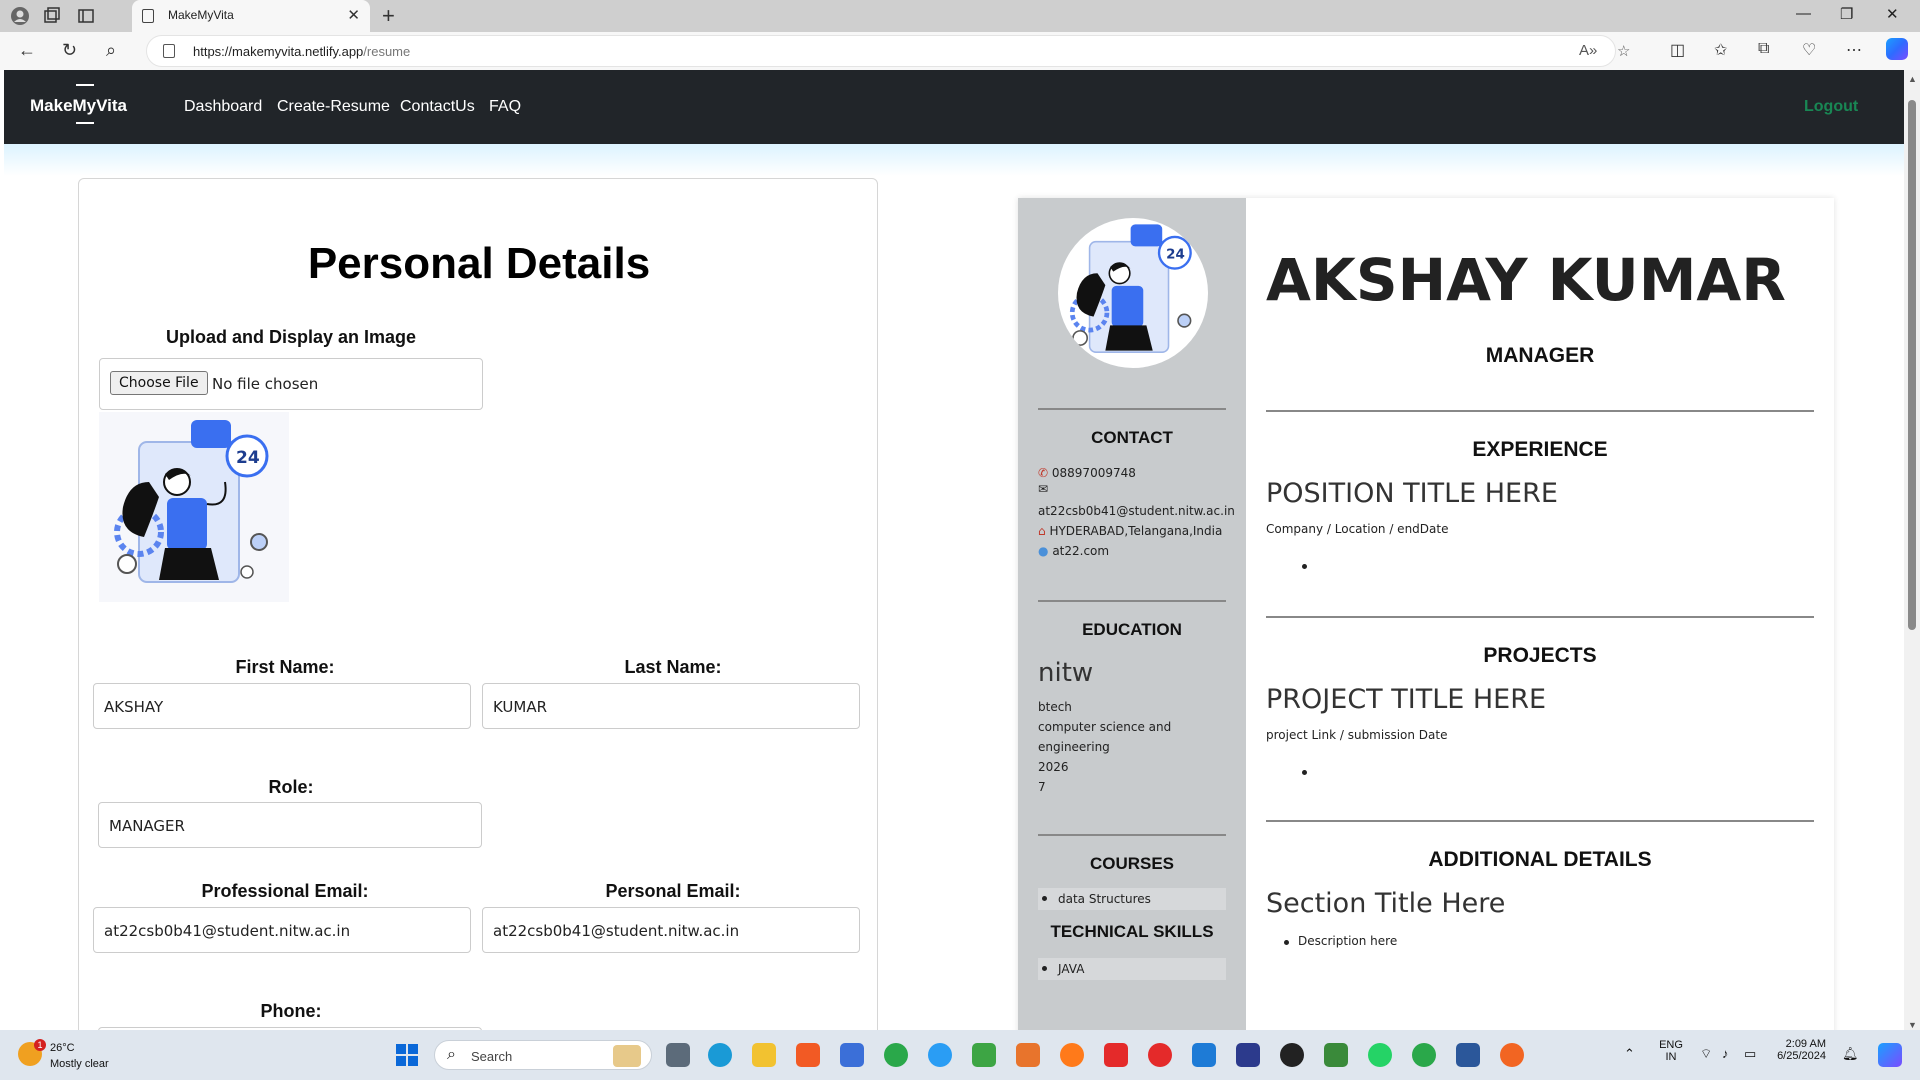  I want to click on firefox-icon, so click(1072, 1055).